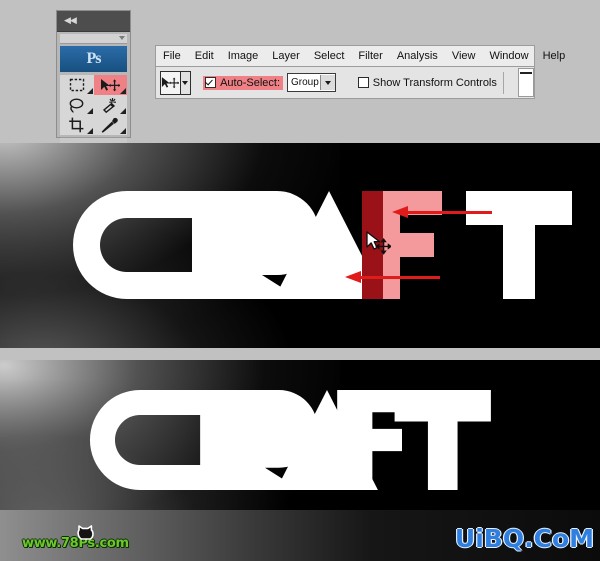  I want to click on menu-item-help: Help, so click(554, 56).